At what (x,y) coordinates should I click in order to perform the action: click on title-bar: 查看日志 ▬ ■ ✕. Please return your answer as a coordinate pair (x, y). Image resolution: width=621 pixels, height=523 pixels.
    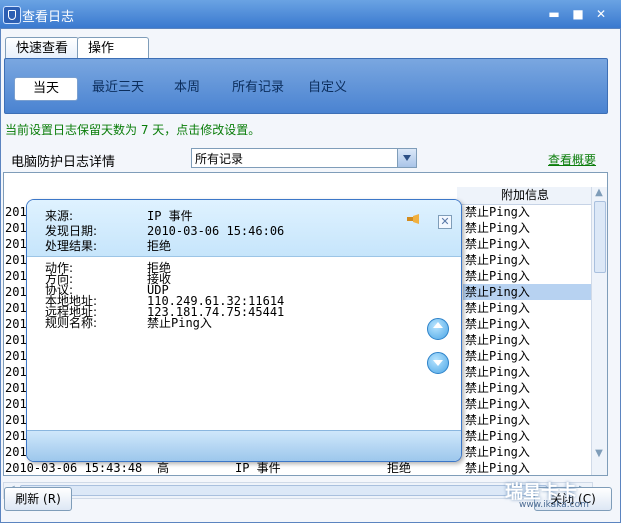
    Looking at the image, I should click on (310, 14).